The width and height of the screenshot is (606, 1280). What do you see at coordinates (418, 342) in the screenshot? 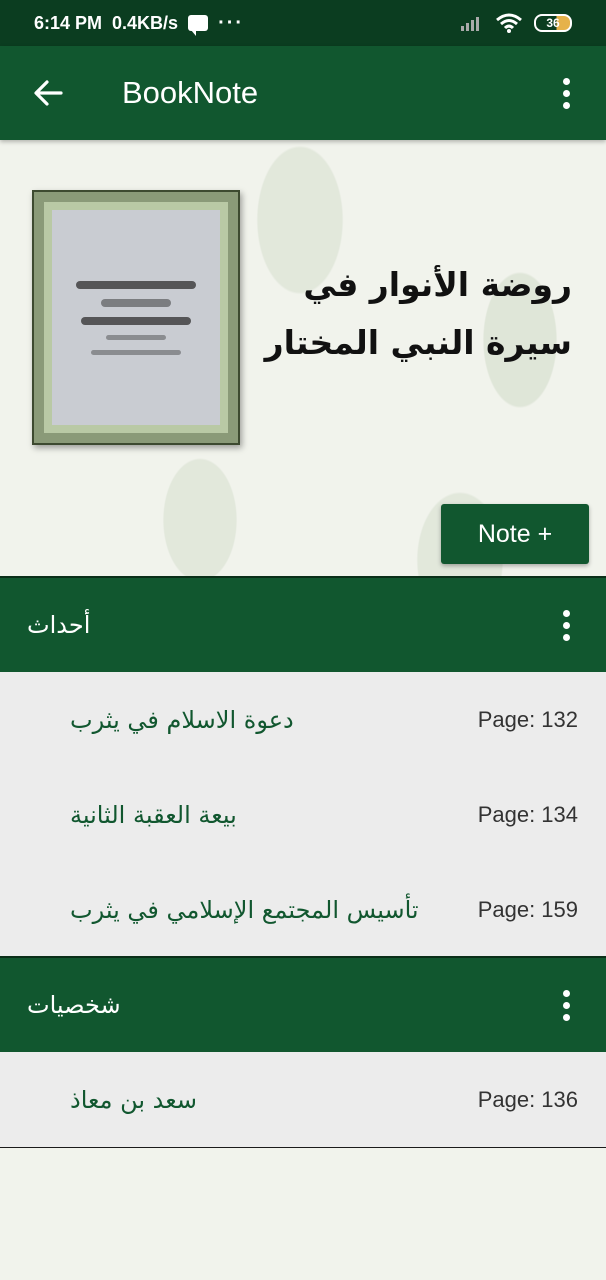
I see `book-title-line-2: سيرة النبي المختار` at bounding box center [418, 342].